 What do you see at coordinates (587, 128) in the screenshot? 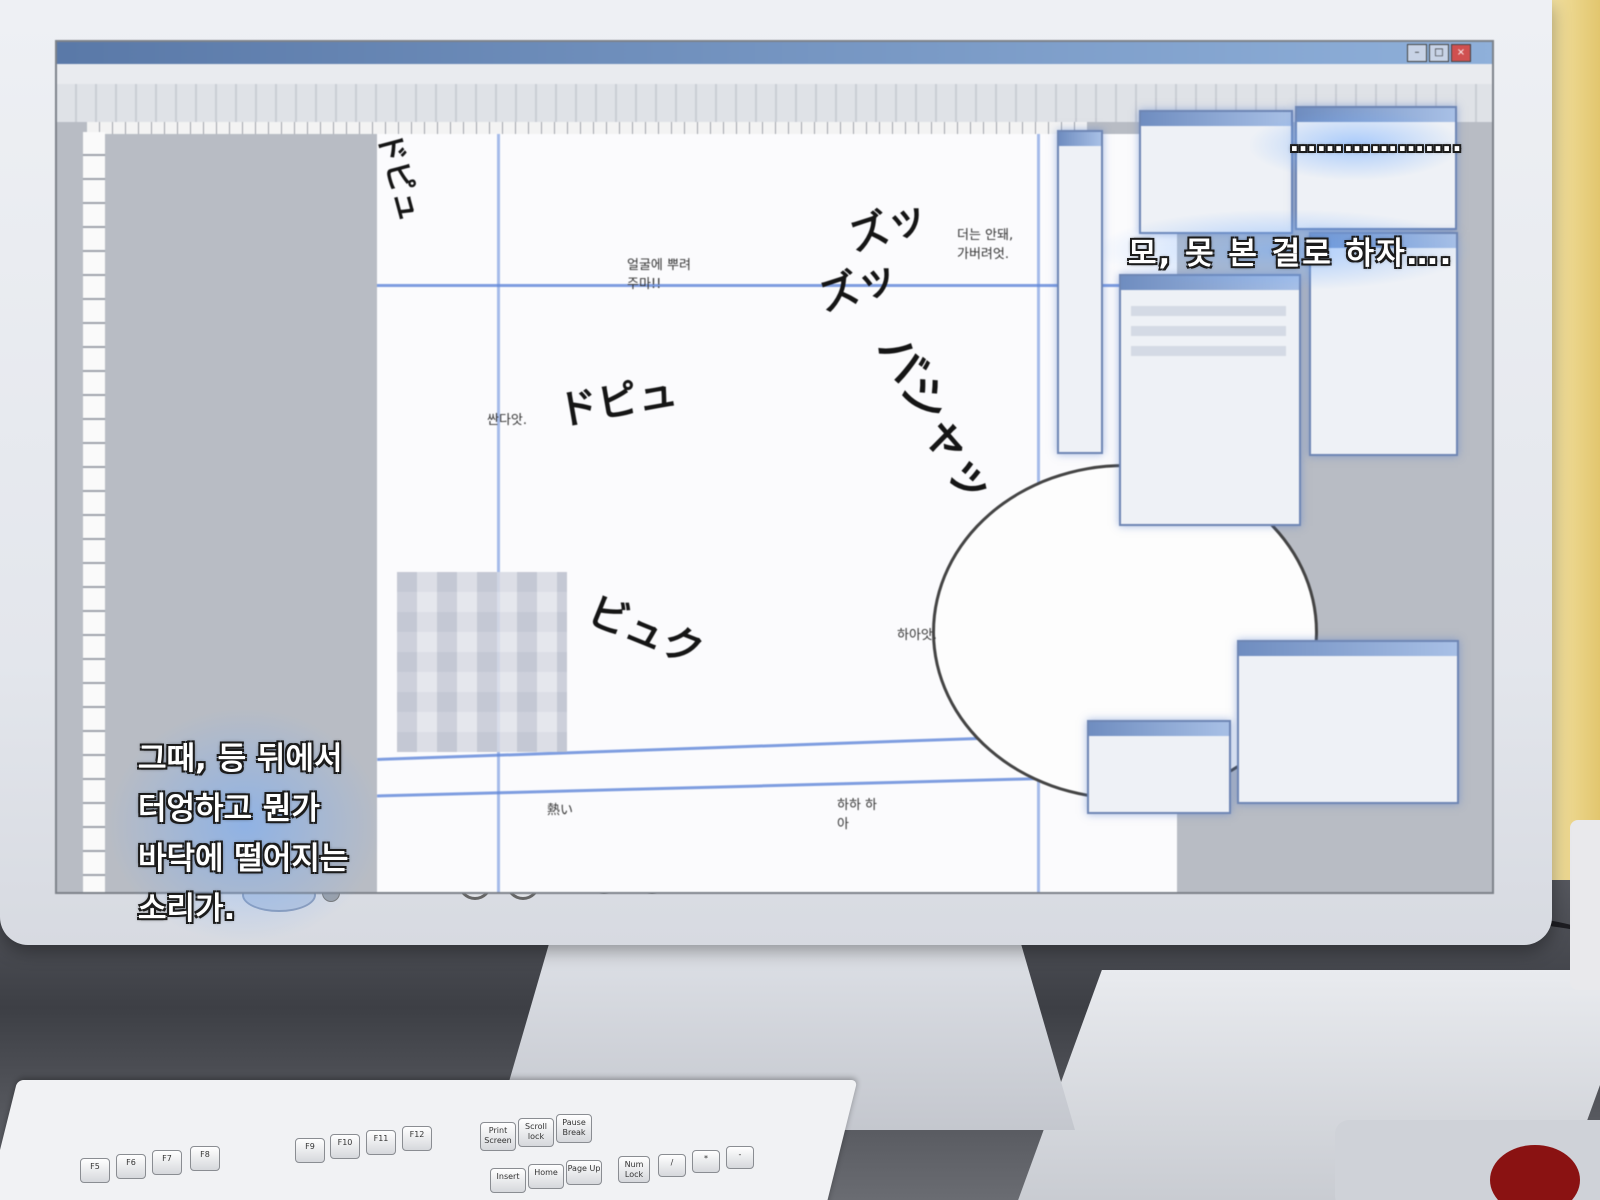
I see `horizontal-ruler` at bounding box center [587, 128].